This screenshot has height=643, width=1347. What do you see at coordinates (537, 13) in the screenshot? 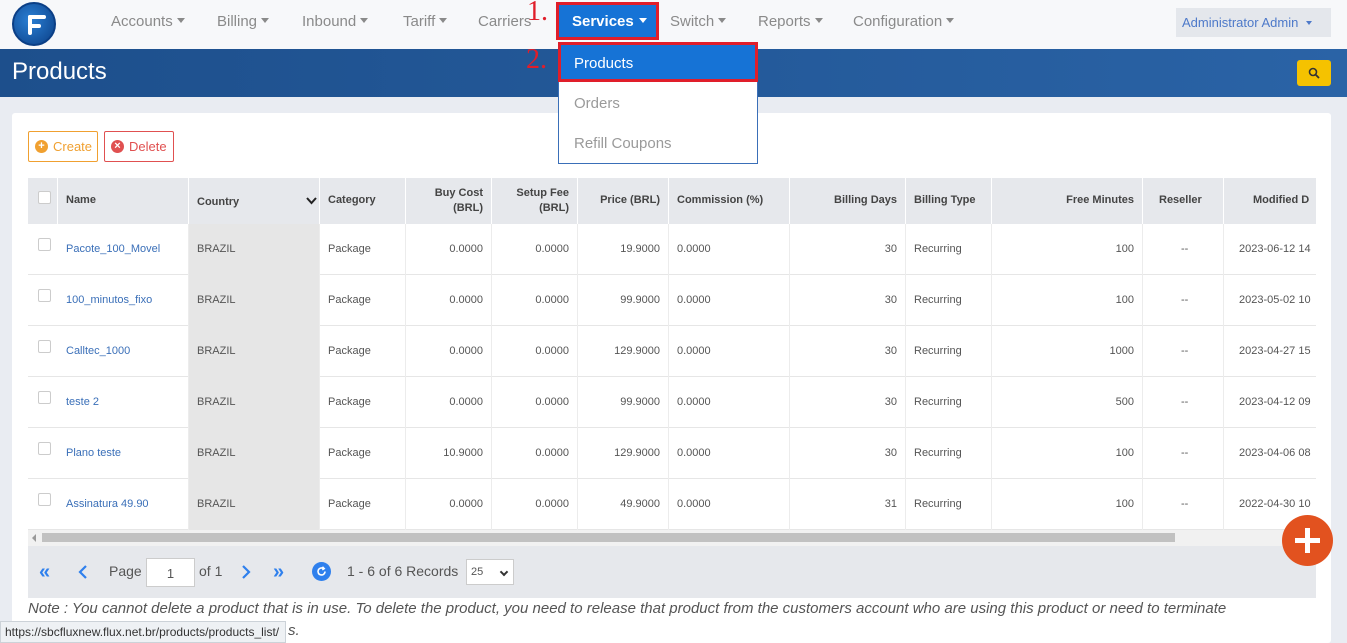
I see `step-1-annotation: 1.` at bounding box center [537, 13].